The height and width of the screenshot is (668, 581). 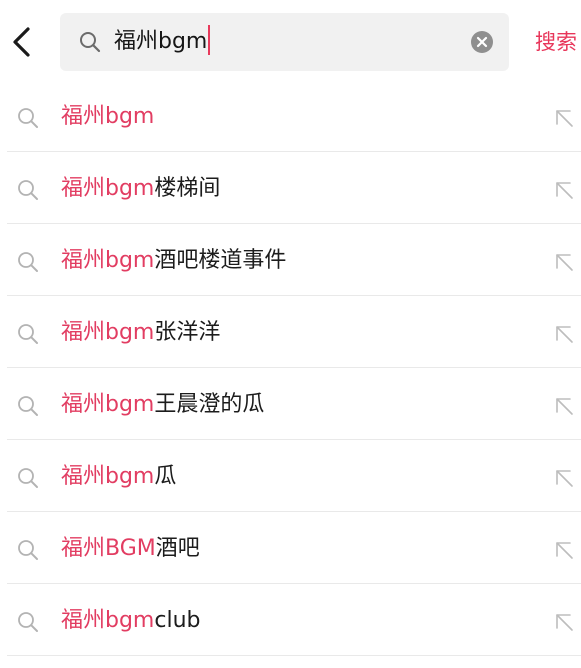 I want to click on suggestion-rest: 王晨澄的瓜, so click(x=209, y=404).